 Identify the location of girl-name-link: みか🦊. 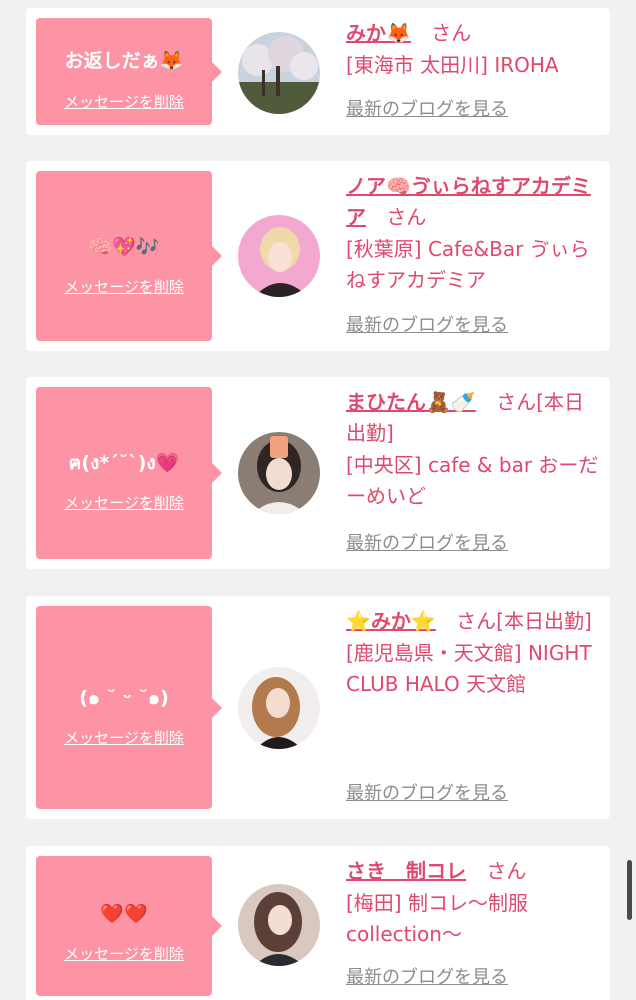
(378, 33).